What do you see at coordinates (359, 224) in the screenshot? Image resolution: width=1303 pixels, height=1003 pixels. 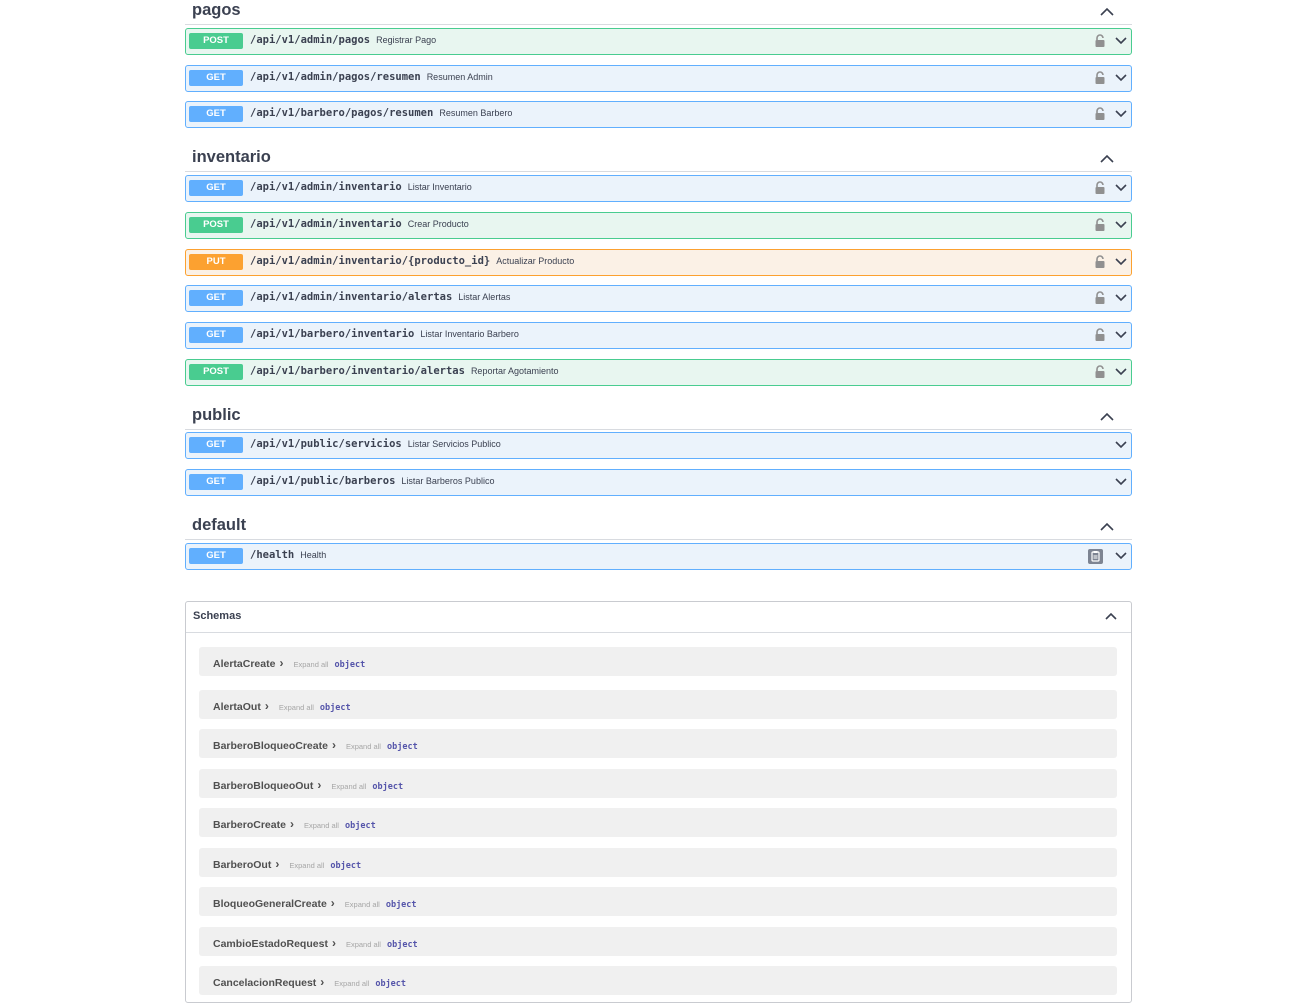 I see `operation-path-group: /api/v1/admin/inventario Crear Producto` at bounding box center [359, 224].